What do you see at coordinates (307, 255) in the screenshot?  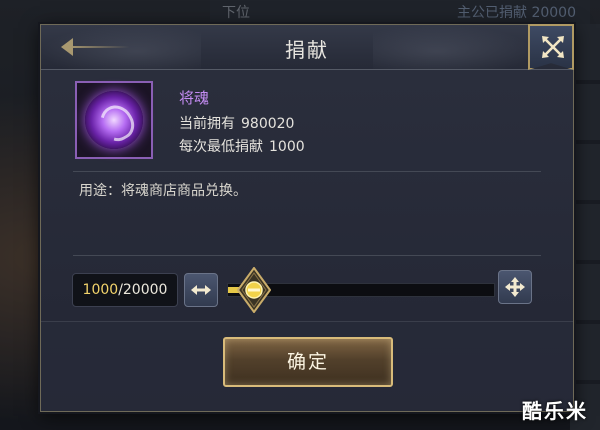 I see `divider-bottom` at bounding box center [307, 255].